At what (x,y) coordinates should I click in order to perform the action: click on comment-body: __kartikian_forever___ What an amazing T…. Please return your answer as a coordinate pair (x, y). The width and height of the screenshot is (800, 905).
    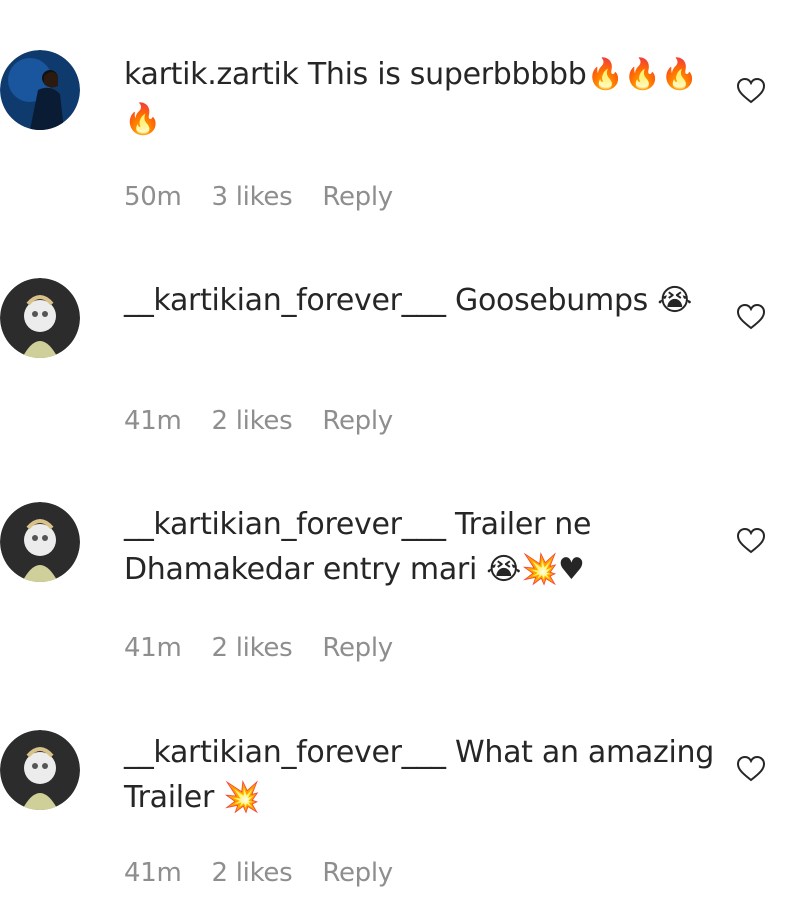
    Looking at the image, I should click on (419, 775).